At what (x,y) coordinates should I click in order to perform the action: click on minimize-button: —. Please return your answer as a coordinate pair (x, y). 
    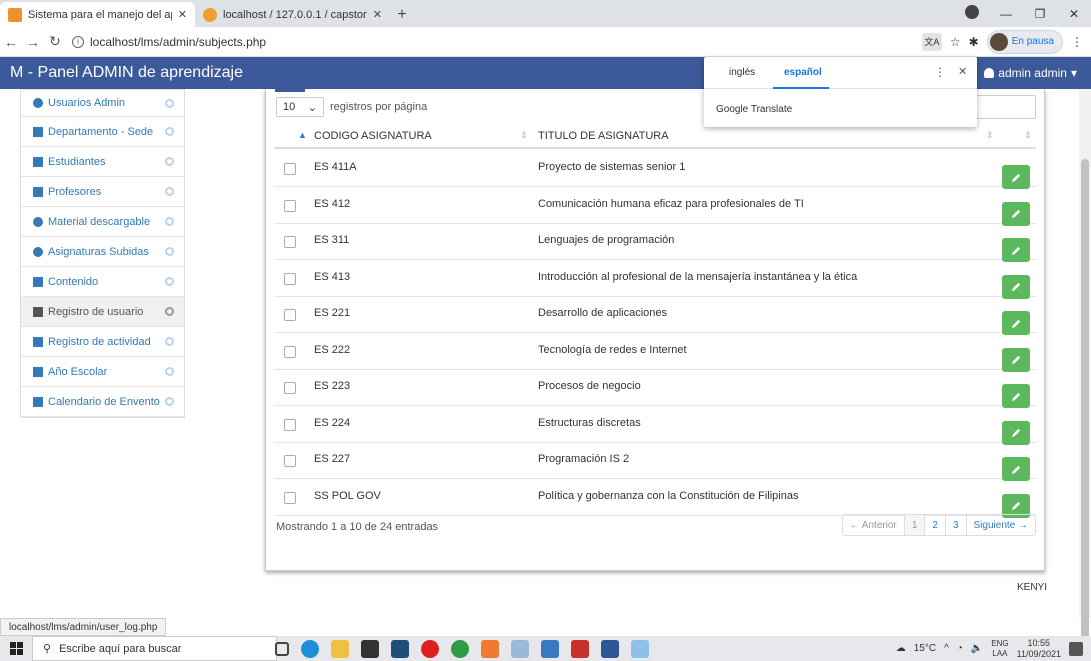
    Looking at the image, I should click on (1006, 14).